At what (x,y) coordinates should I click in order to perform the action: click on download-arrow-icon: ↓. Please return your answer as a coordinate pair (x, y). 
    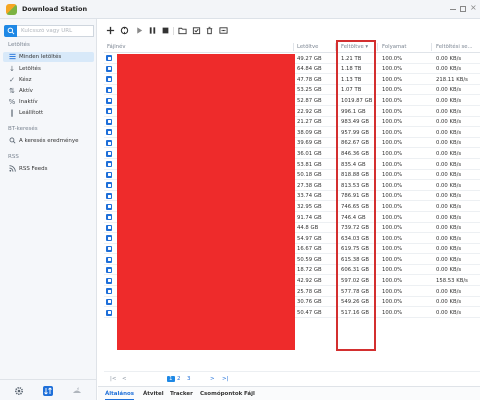
    Looking at the image, I should click on (12, 68).